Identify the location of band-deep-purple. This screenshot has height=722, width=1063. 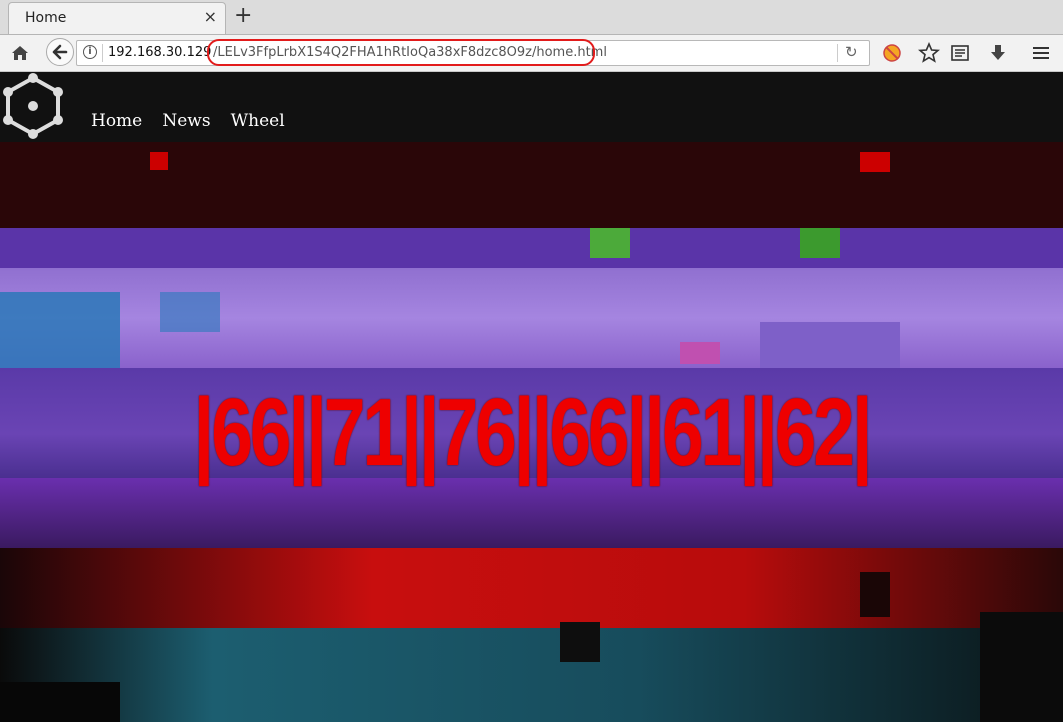
(531, 513).